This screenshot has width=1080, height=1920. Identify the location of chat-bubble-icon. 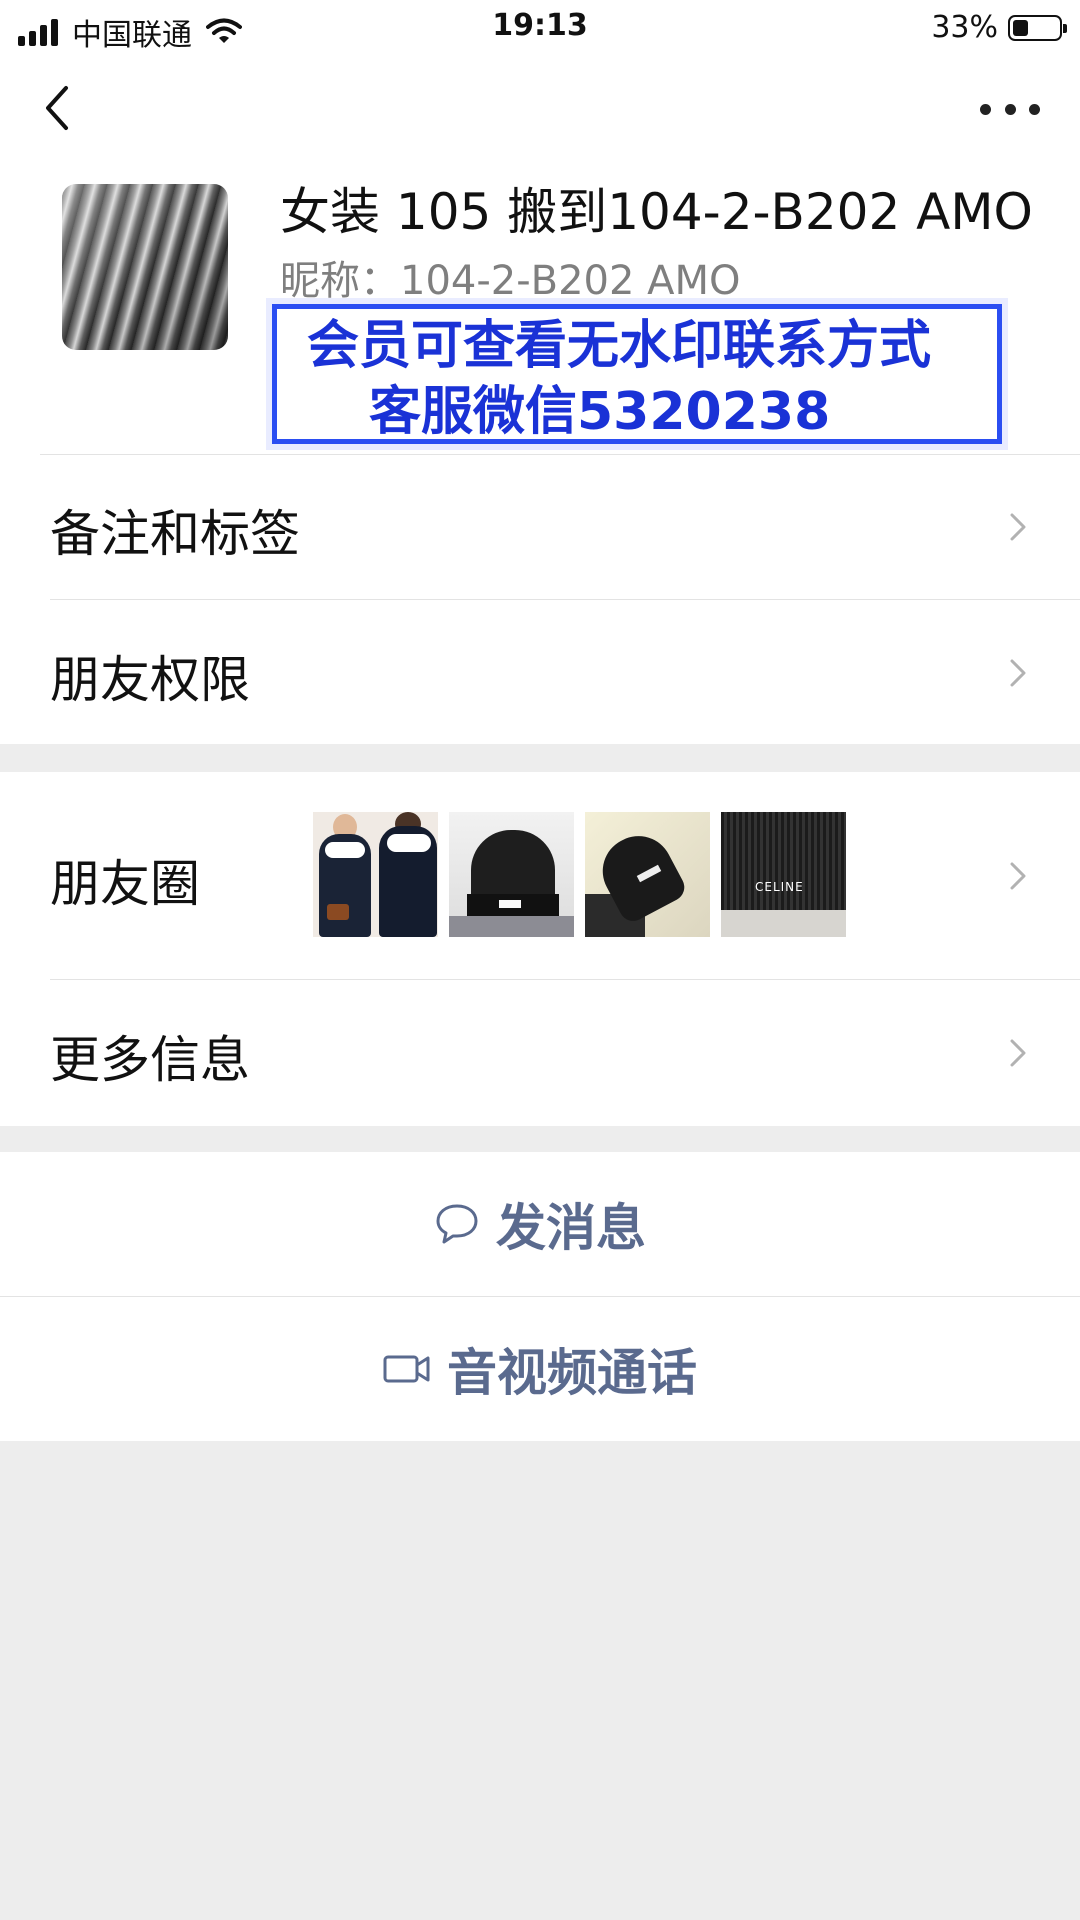
(457, 1224).